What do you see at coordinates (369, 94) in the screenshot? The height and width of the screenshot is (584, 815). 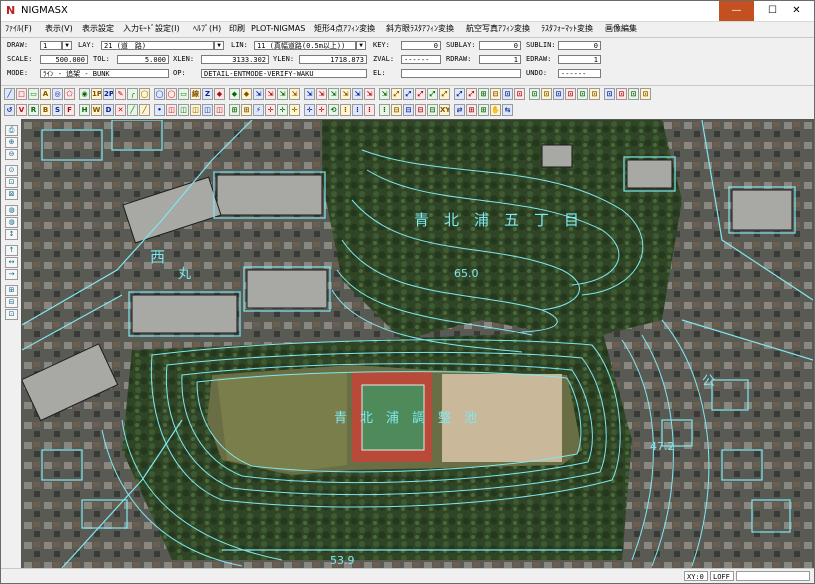 I see `tool-button-row1-29: ⇲` at bounding box center [369, 94].